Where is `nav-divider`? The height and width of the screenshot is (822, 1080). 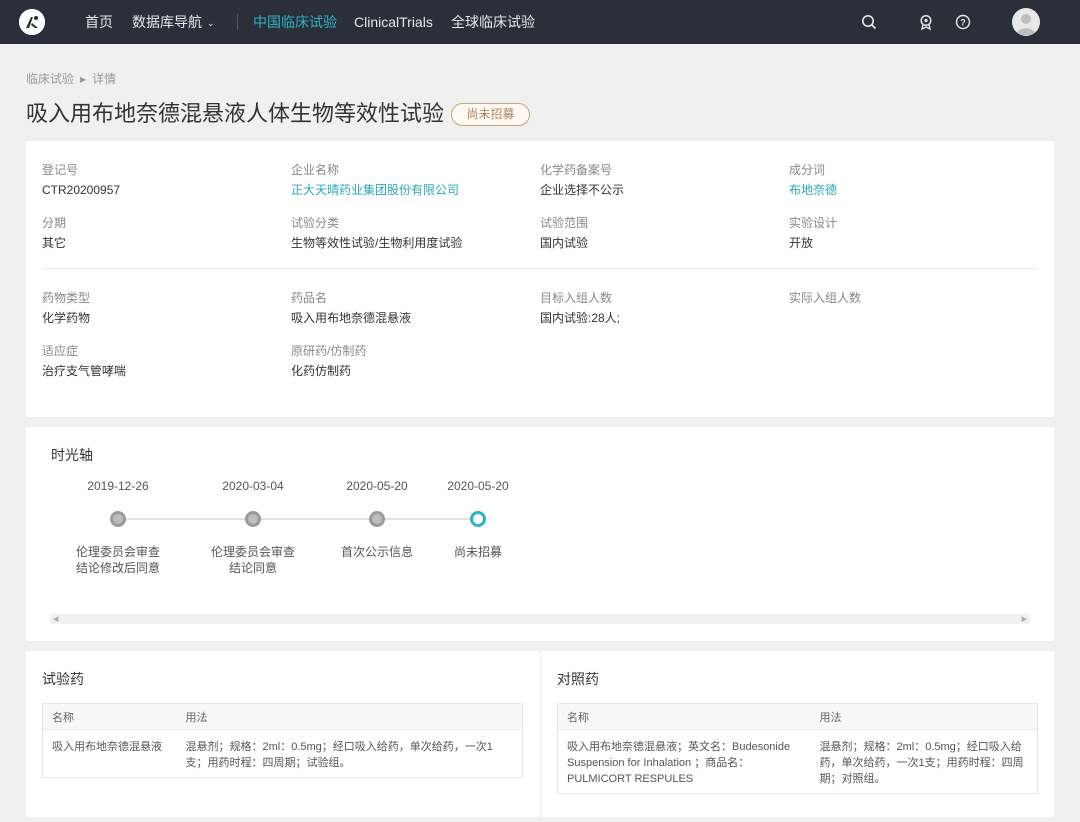
nav-divider is located at coordinates (237, 22).